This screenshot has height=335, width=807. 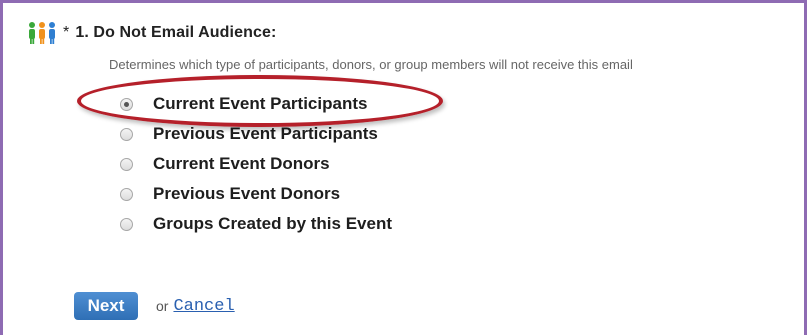 What do you see at coordinates (126, 134) in the screenshot?
I see `radio-previous-event-participants` at bounding box center [126, 134].